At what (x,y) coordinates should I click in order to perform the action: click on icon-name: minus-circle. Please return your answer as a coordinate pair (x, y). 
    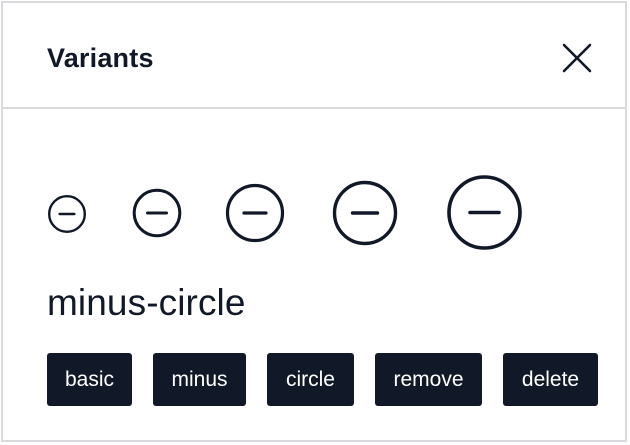
    Looking at the image, I should click on (146, 302).